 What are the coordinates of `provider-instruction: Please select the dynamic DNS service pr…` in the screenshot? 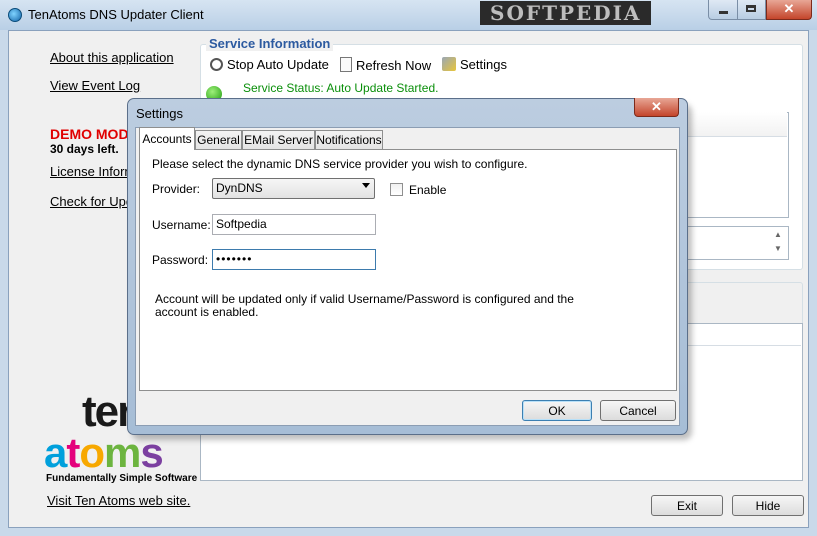 It's located at (340, 164).